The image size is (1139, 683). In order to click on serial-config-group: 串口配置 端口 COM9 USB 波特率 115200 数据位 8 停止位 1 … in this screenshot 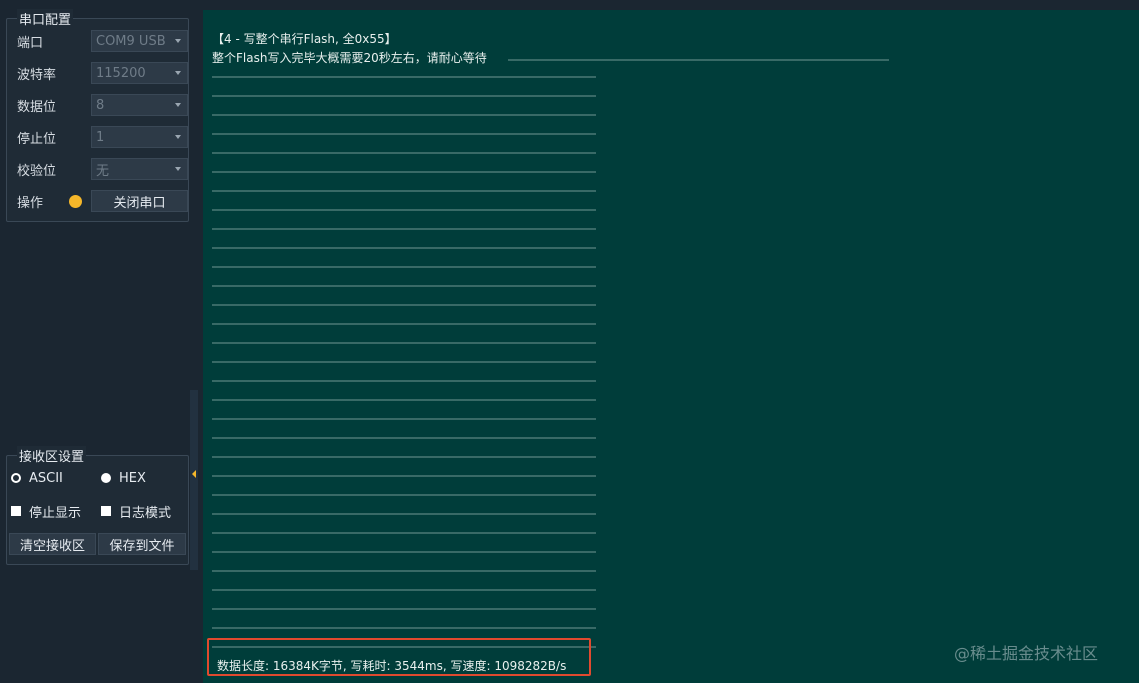, I will do `click(97, 115)`.